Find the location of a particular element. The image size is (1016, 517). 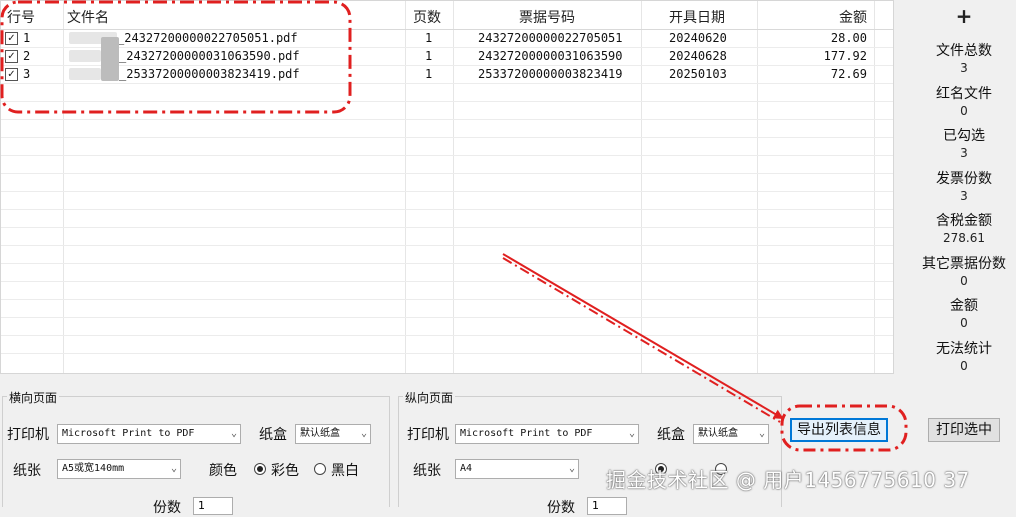

invoice-number: 24327200000031063590 is located at coordinates (550, 56).